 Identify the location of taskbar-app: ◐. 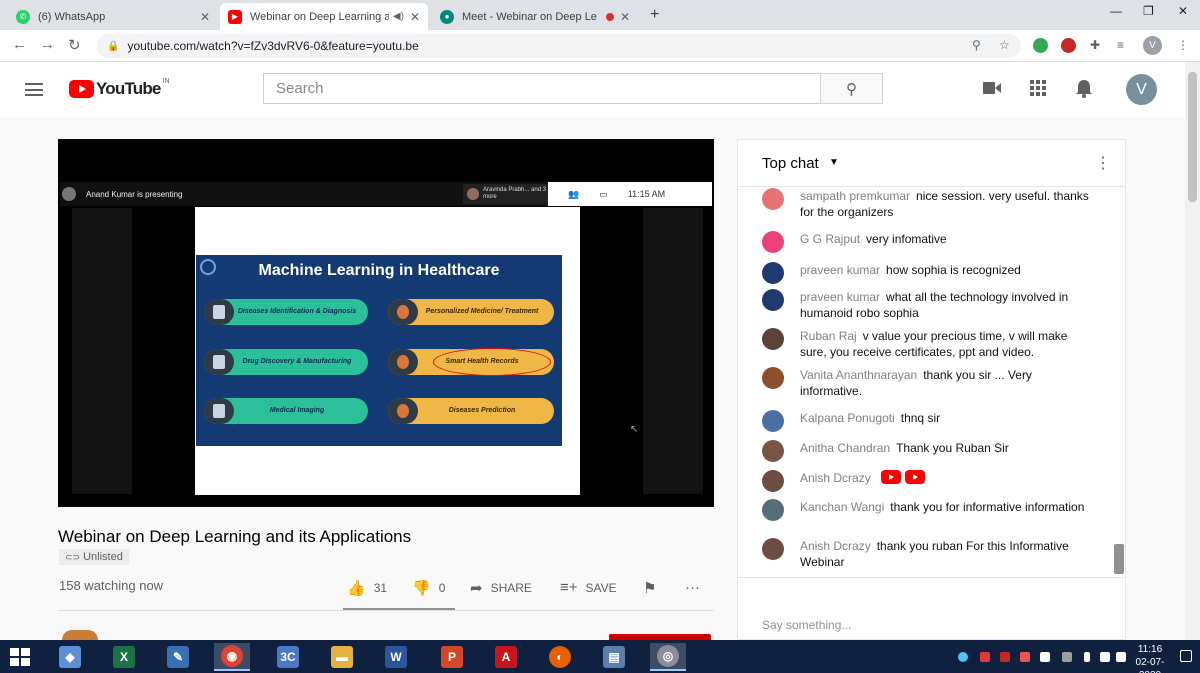
(560, 657).